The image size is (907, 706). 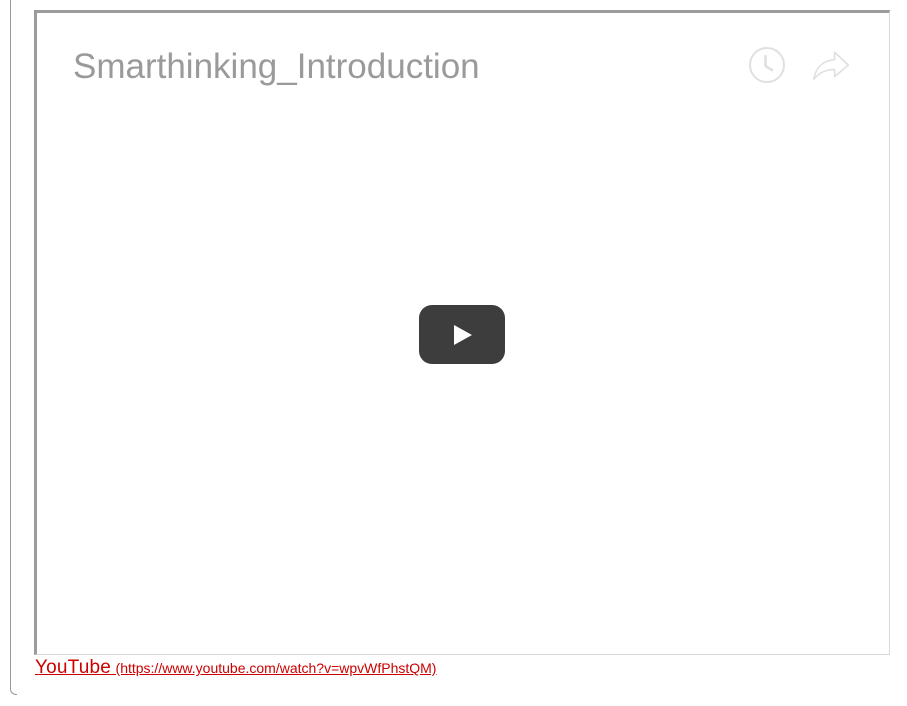 I want to click on video-top-actions, so click(x=799, y=65).